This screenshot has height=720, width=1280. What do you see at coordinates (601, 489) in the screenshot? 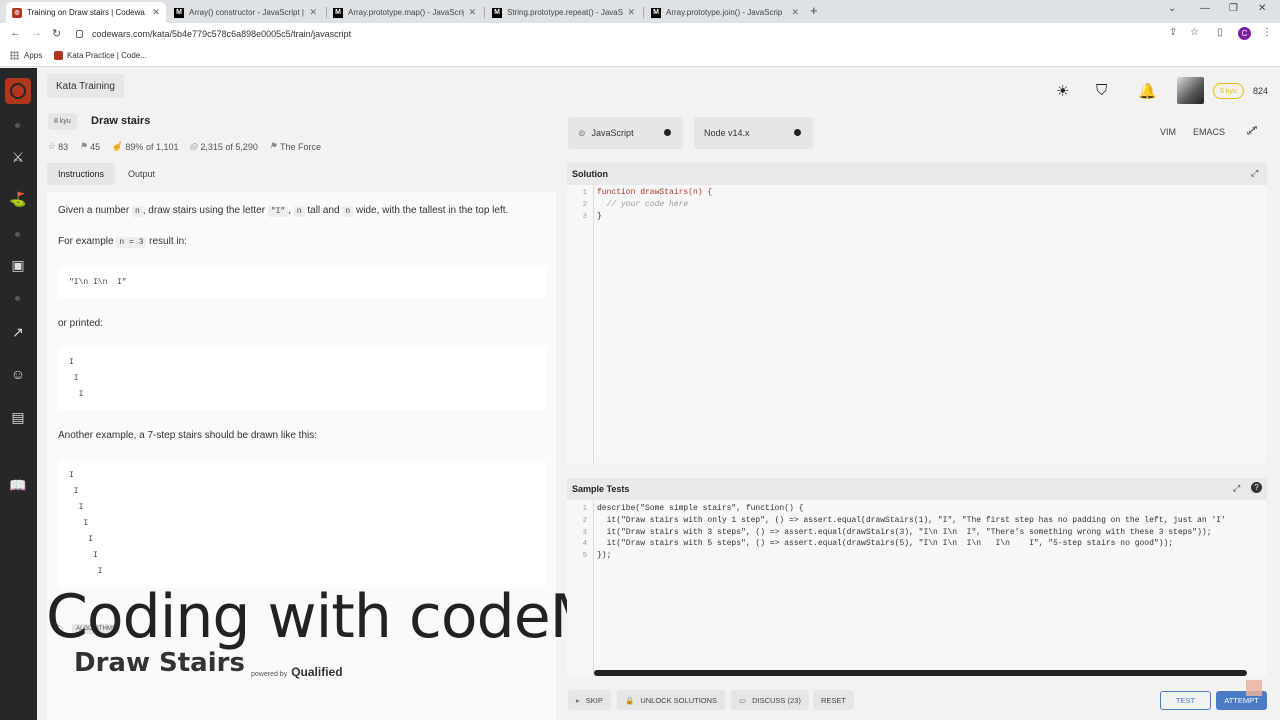
I see `sample-tests-title: Sample Tests` at bounding box center [601, 489].